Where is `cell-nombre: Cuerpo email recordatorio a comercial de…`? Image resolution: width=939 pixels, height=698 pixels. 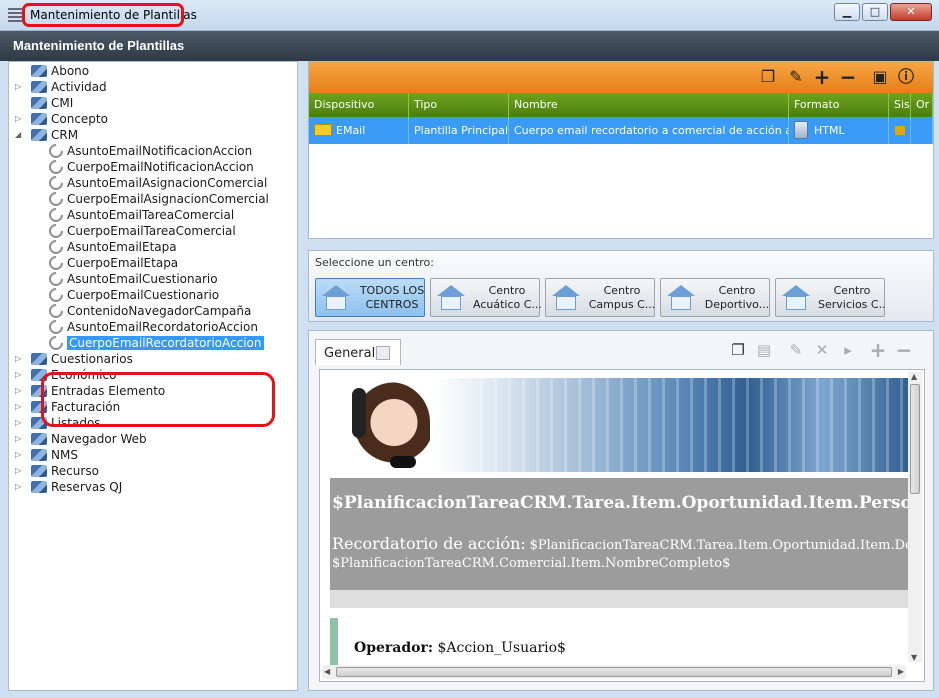 cell-nombre: Cuerpo email recordatorio a comercial de… is located at coordinates (649, 130).